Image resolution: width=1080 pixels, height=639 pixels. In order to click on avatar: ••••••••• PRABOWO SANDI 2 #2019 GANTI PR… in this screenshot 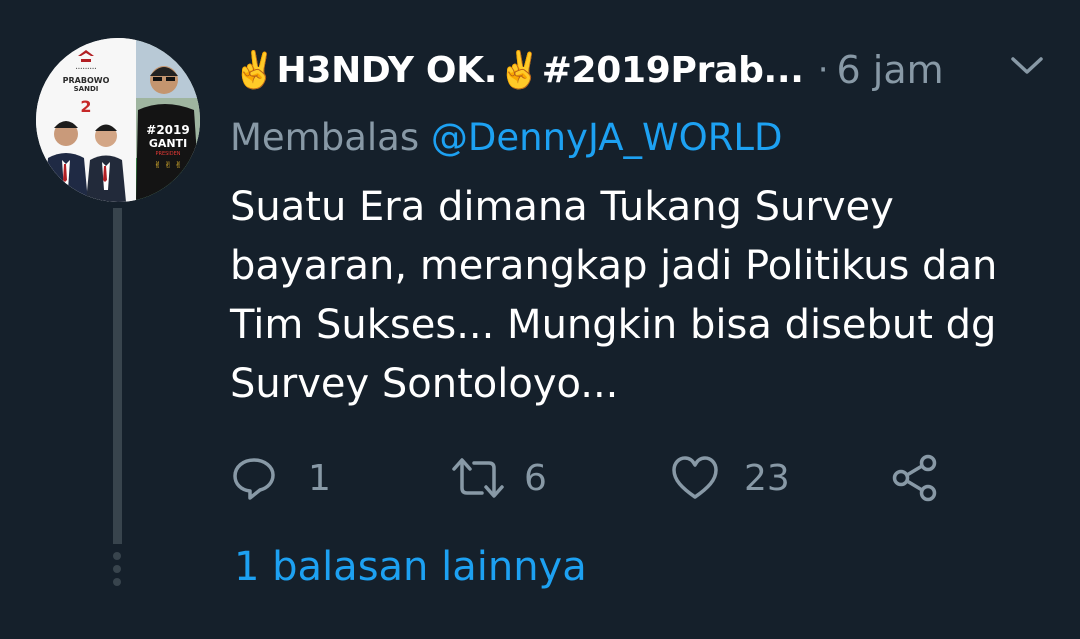, I will do `click(118, 120)`.